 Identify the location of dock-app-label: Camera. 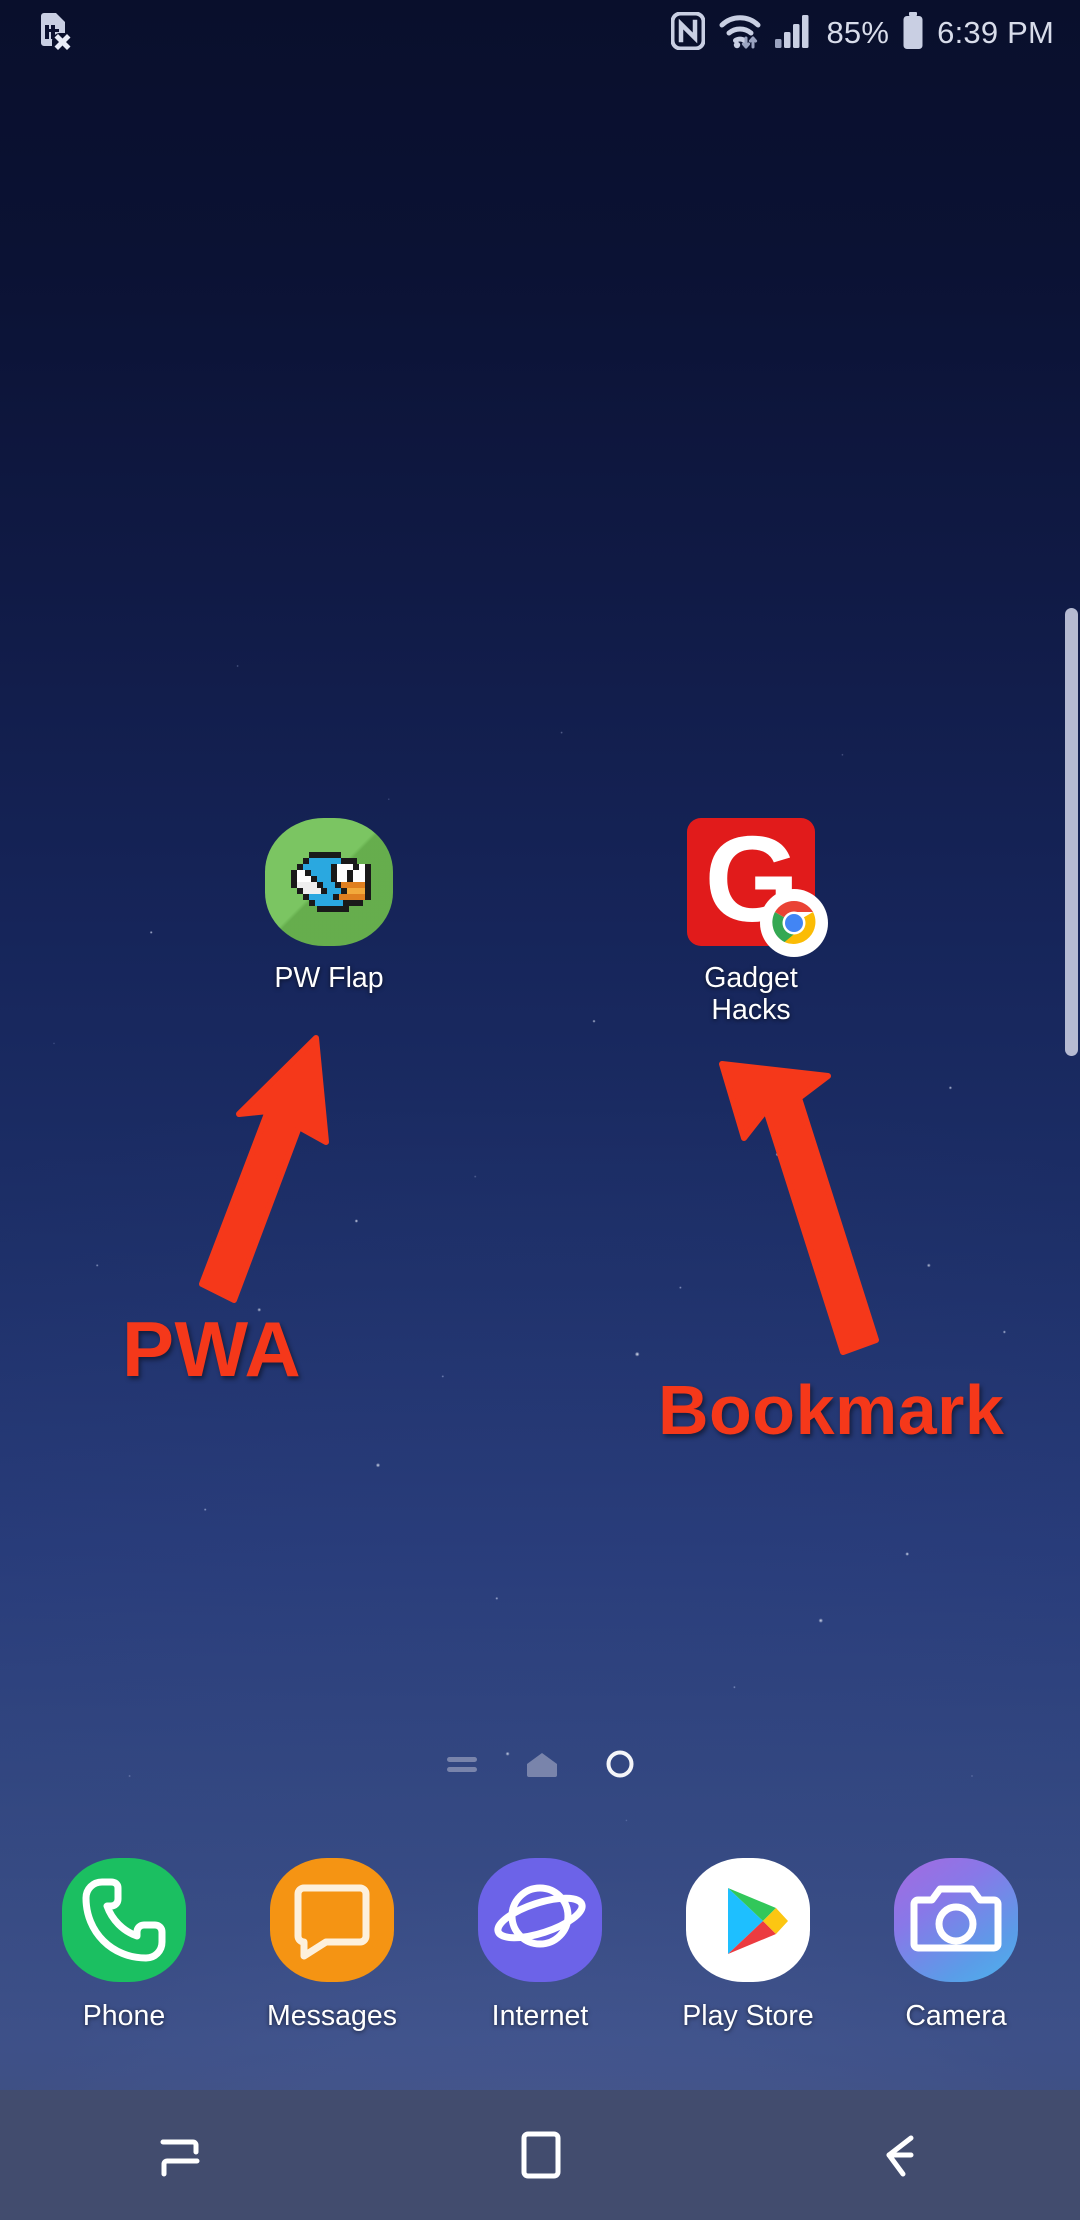
(956, 2016).